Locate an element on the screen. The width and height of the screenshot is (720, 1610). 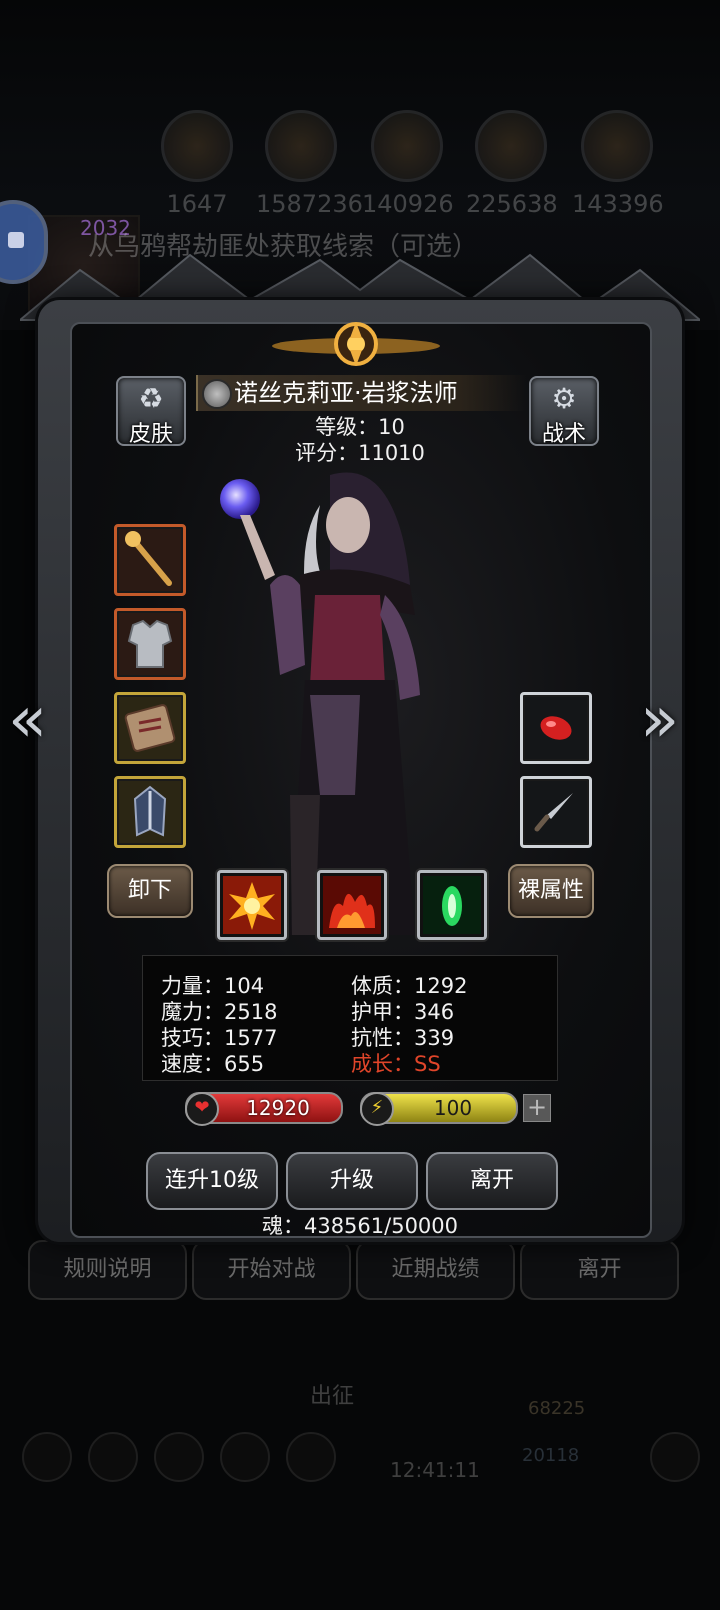
start-battle-button: 开始对战 is located at coordinates (271, 1270).